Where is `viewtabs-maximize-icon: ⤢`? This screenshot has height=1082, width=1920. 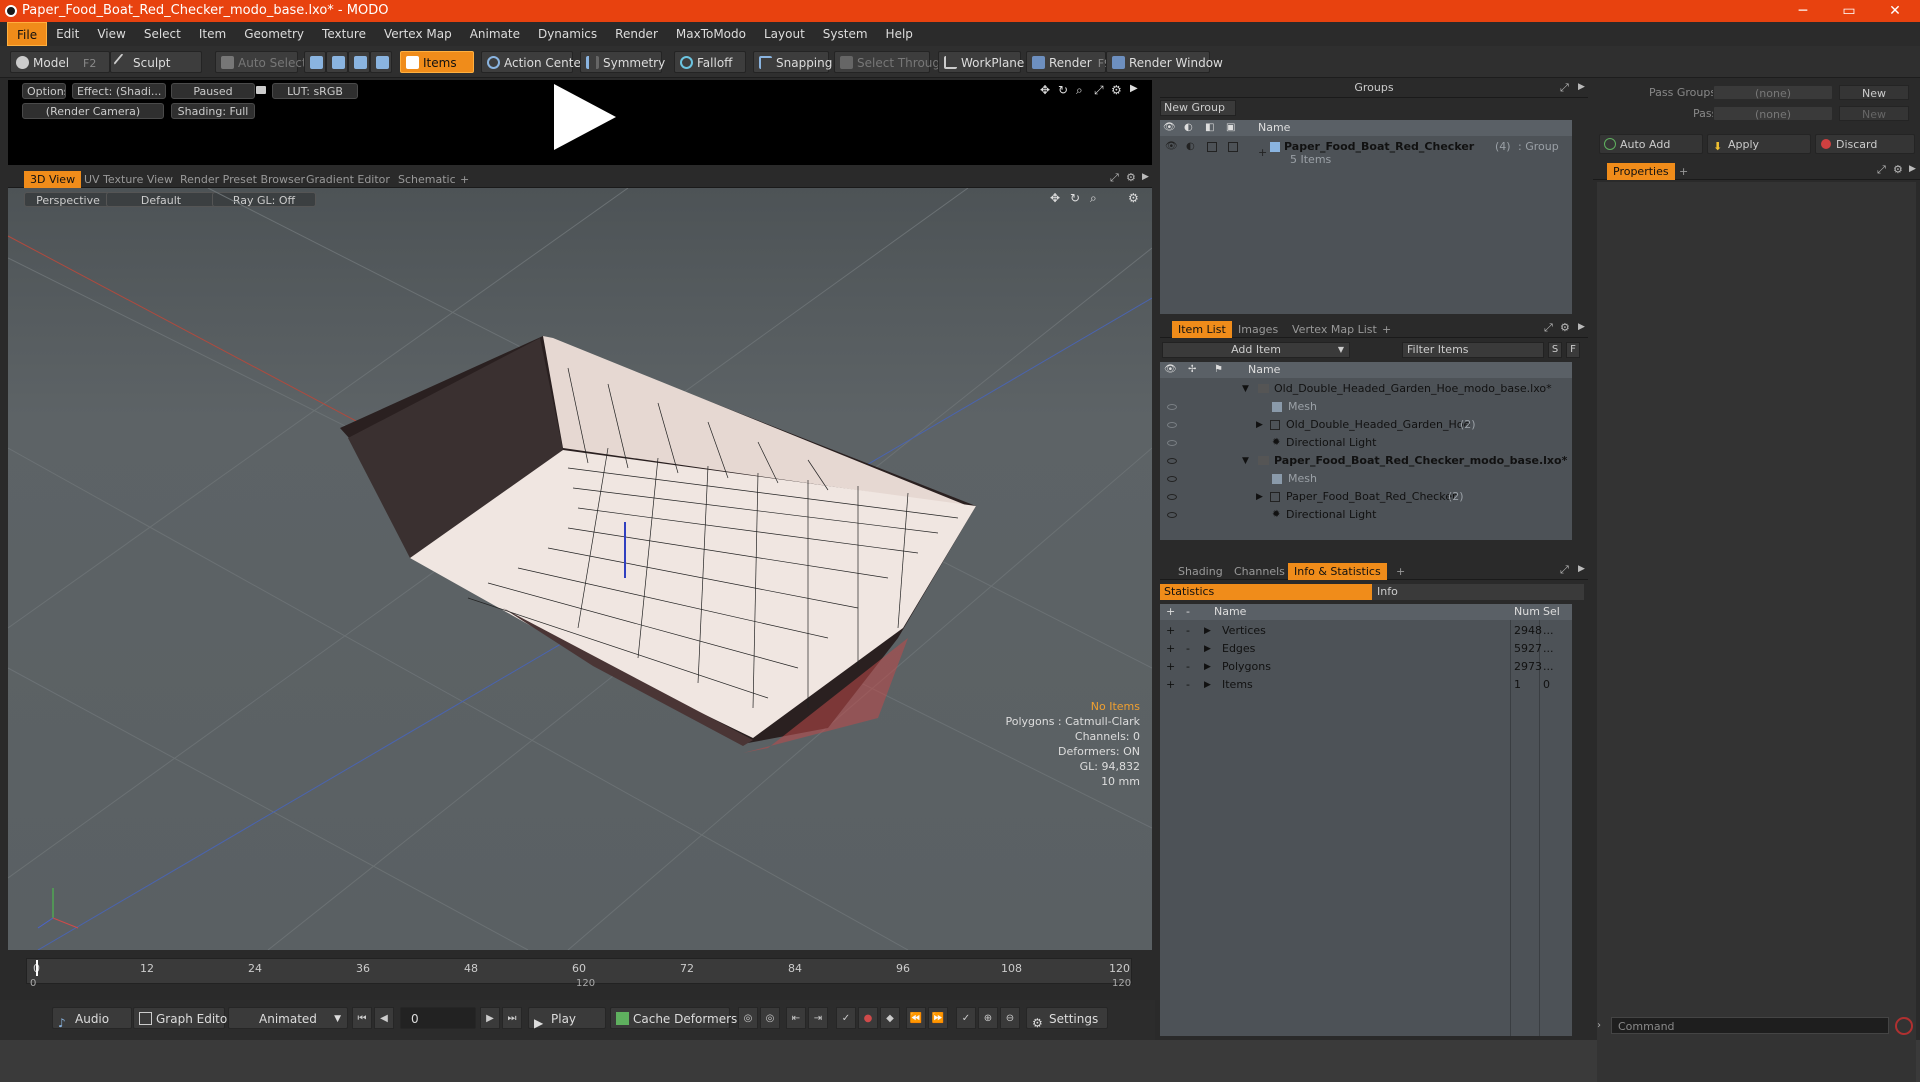
viewtabs-maximize-icon: ⤢ is located at coordinates (1114, 178).